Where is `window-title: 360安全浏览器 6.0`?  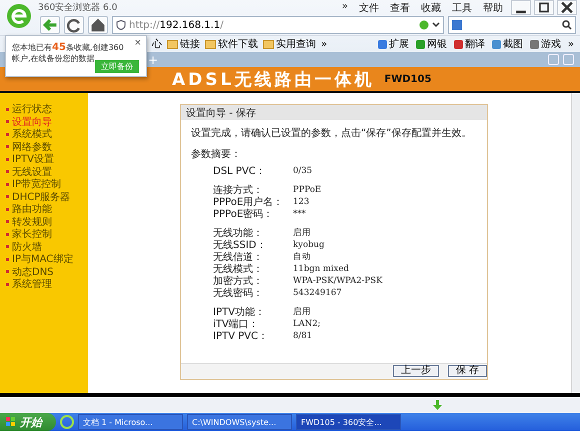
window-title: 360安全浏览器 6.0 is located at coordinates (78, 8).